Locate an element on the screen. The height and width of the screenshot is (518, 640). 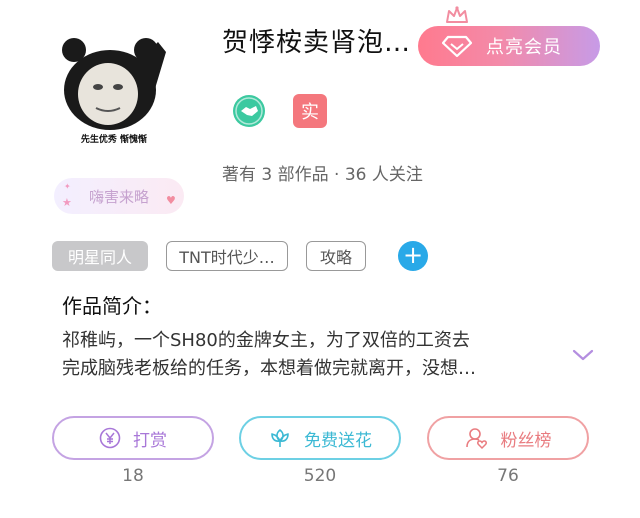
author-avatar: 先生优秀 惭愧惭 is located at coordinates (114, 91).